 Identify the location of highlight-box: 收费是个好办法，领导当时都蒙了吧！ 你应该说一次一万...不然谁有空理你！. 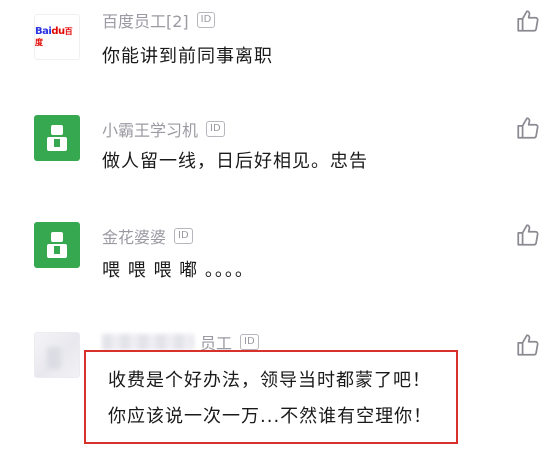
(271, 397).